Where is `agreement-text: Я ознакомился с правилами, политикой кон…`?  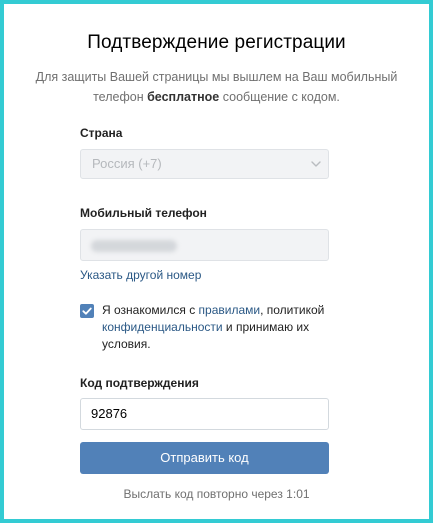
agreement-text: Я ознакомился с правилами, политикой кон… is located at coordinates (222, 327).